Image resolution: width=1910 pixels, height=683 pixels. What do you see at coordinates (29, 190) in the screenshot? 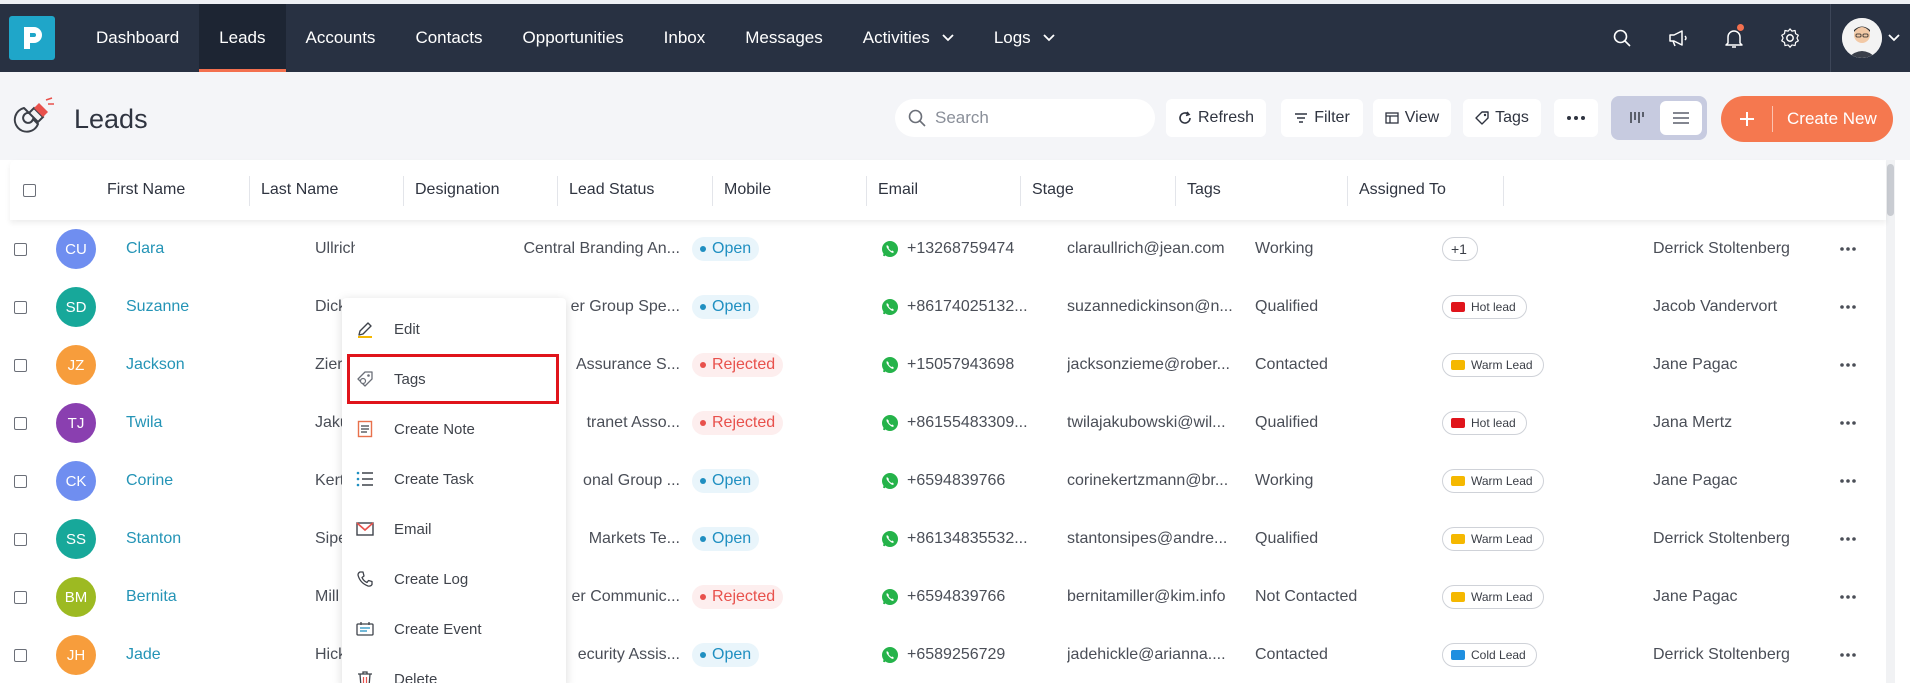
I see `select-all-checkbox` at bounding box center [29, 190].